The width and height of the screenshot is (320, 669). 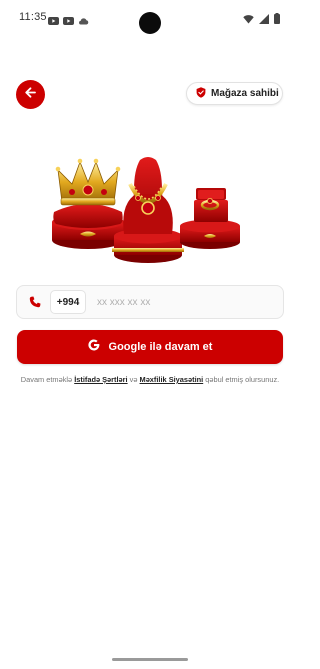 What do you see at coordinates (100, 379) in the screenshot?
I see `terms-of-use-link: İstifadə Şərtləri` at bounding box center [100, 379].